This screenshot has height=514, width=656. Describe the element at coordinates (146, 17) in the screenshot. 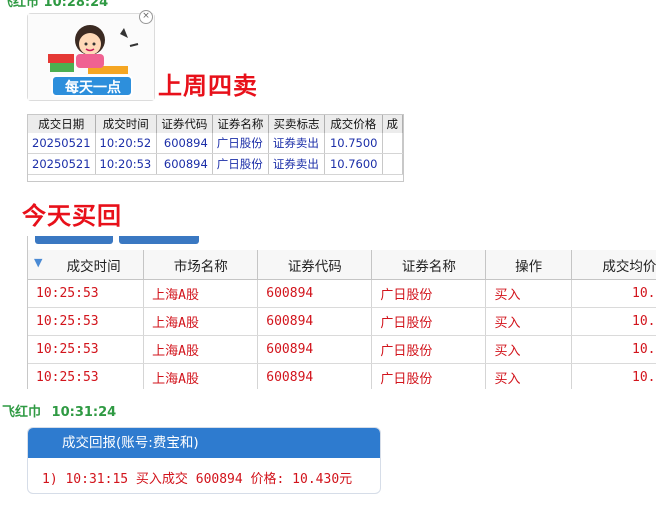

I see `close-icon: ×` at that location.